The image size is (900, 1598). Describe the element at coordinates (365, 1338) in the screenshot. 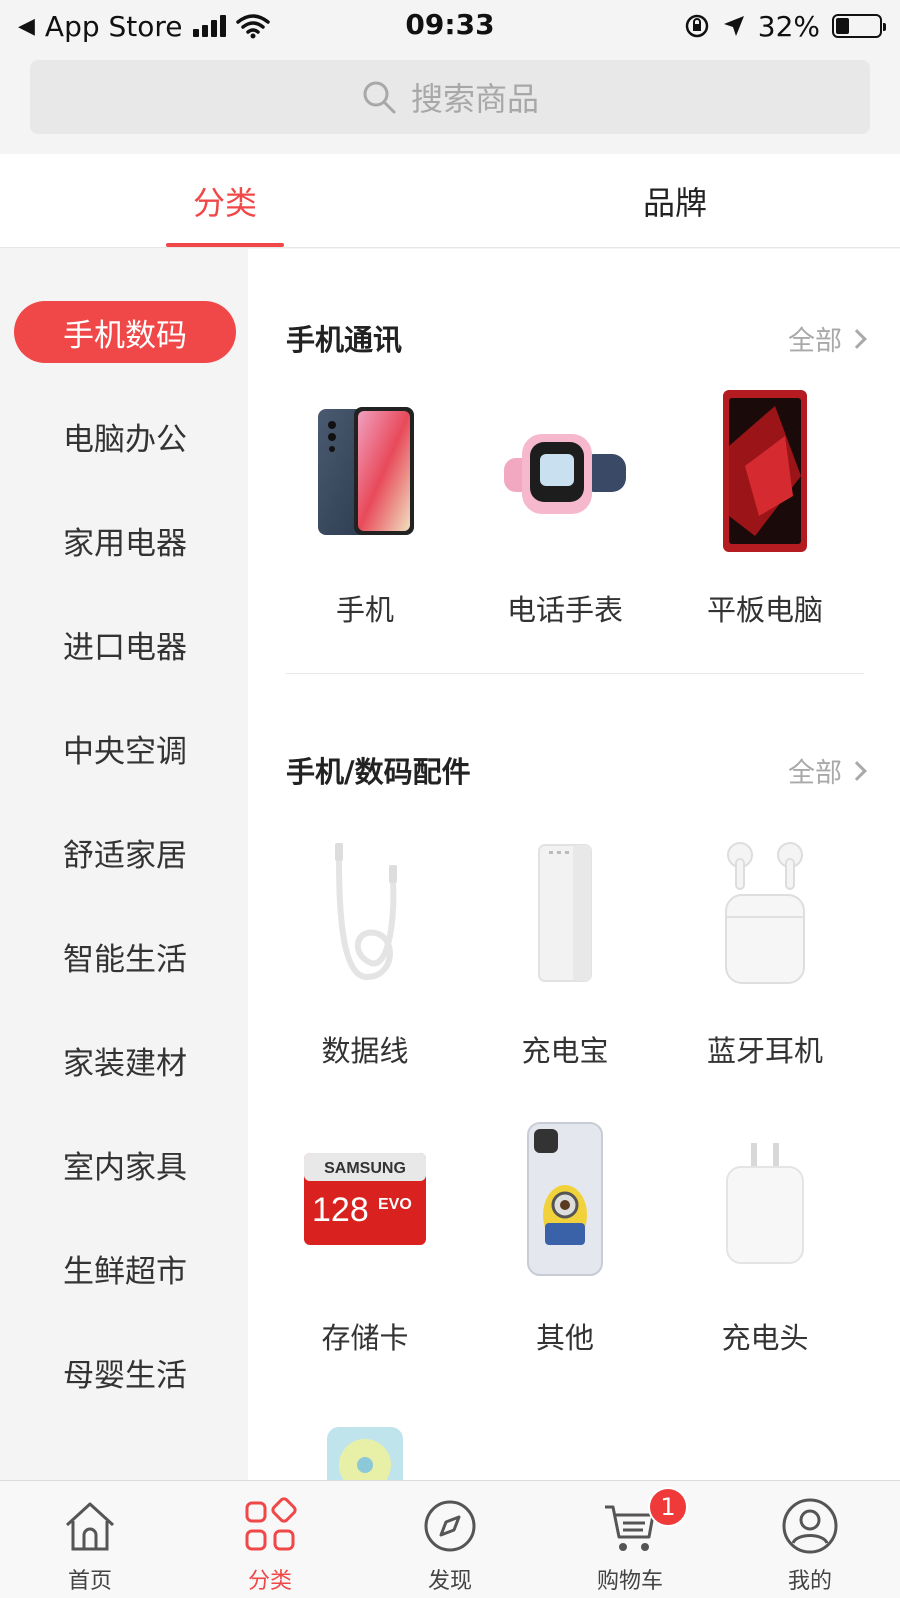

I see `product-name: 存储卡` at that location.